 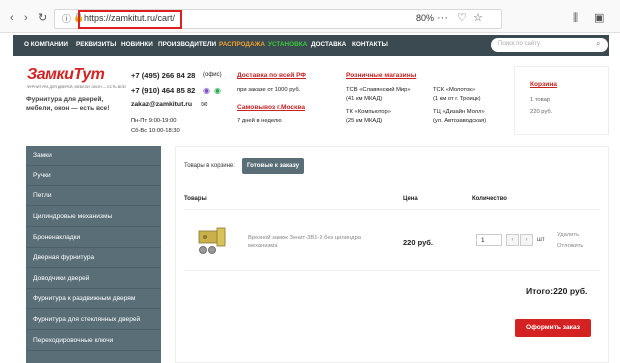 What do you see at coordinates (599, 18) in the screenshot?
I see `sidebar-toggle-icon: ▣` at bounding box center [599, 18].